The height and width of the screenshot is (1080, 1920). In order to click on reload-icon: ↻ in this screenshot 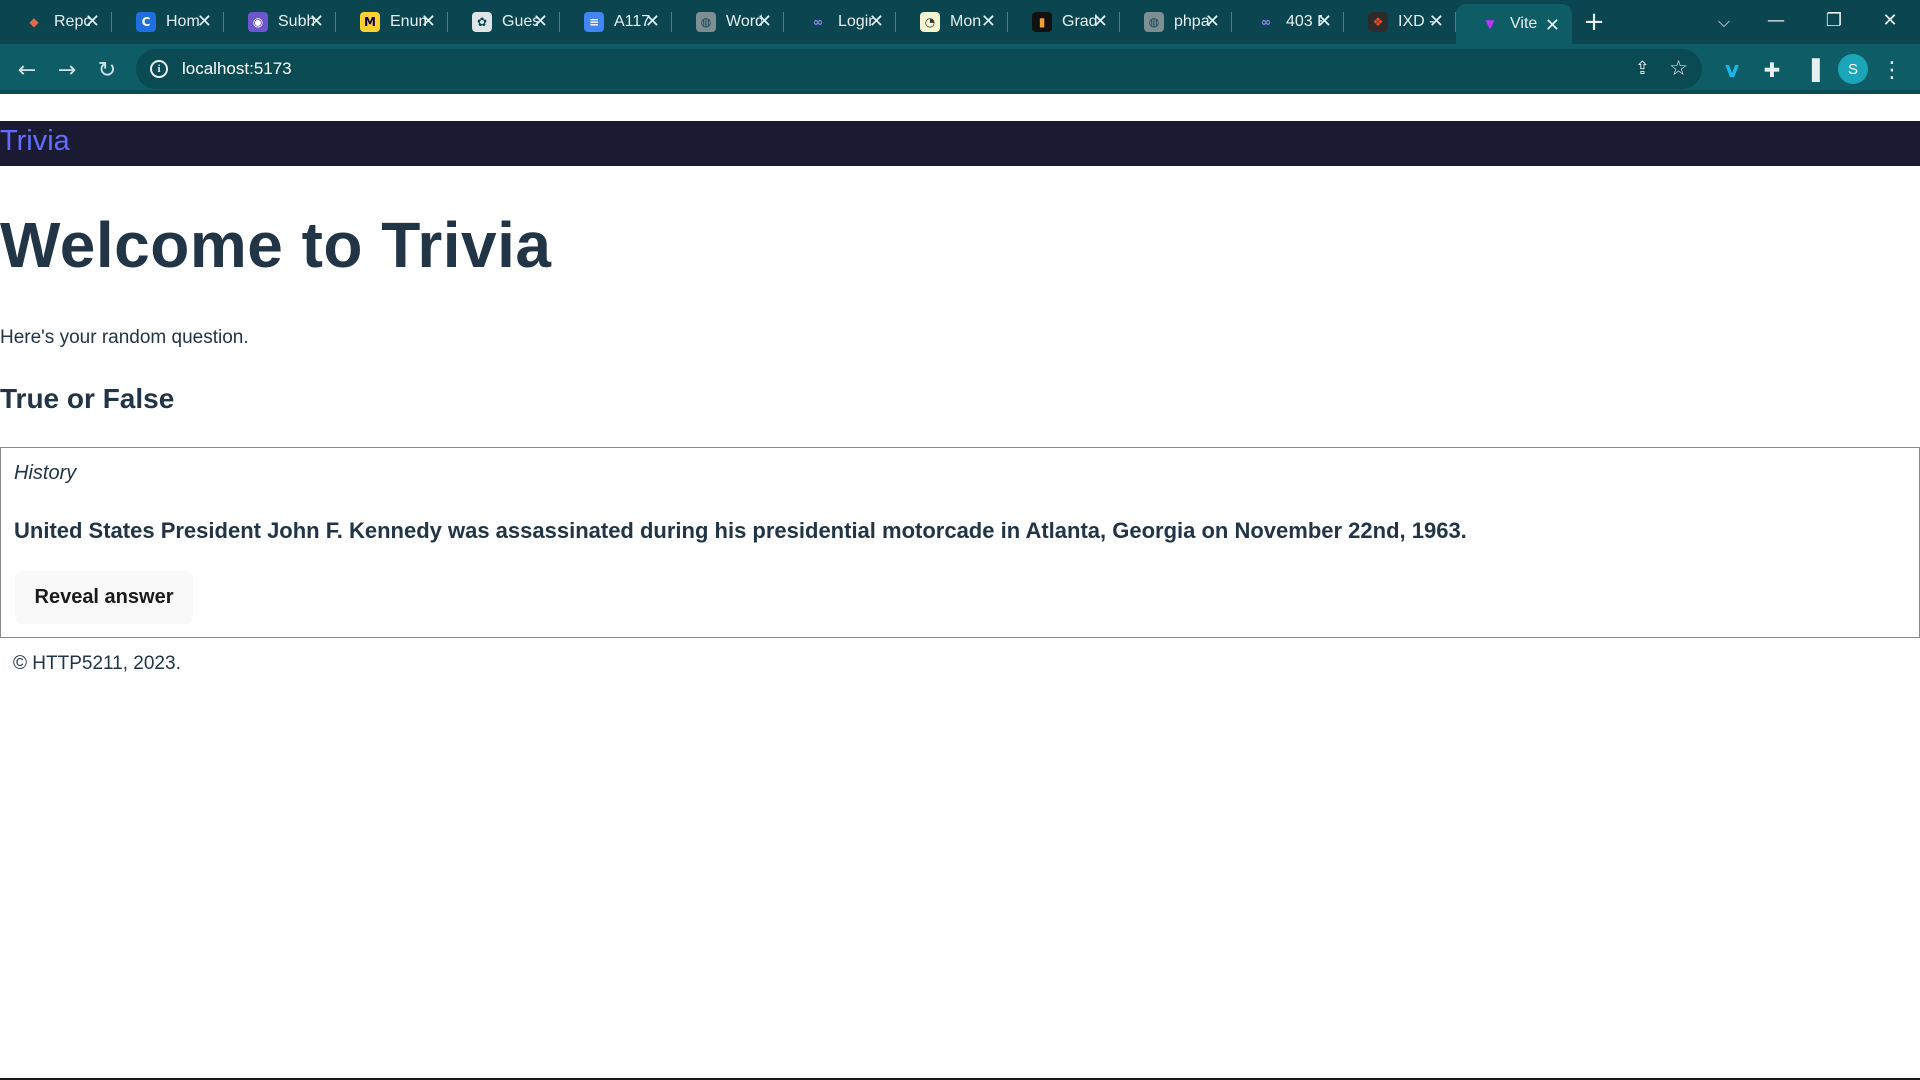, I will do `click(107, 70)`.